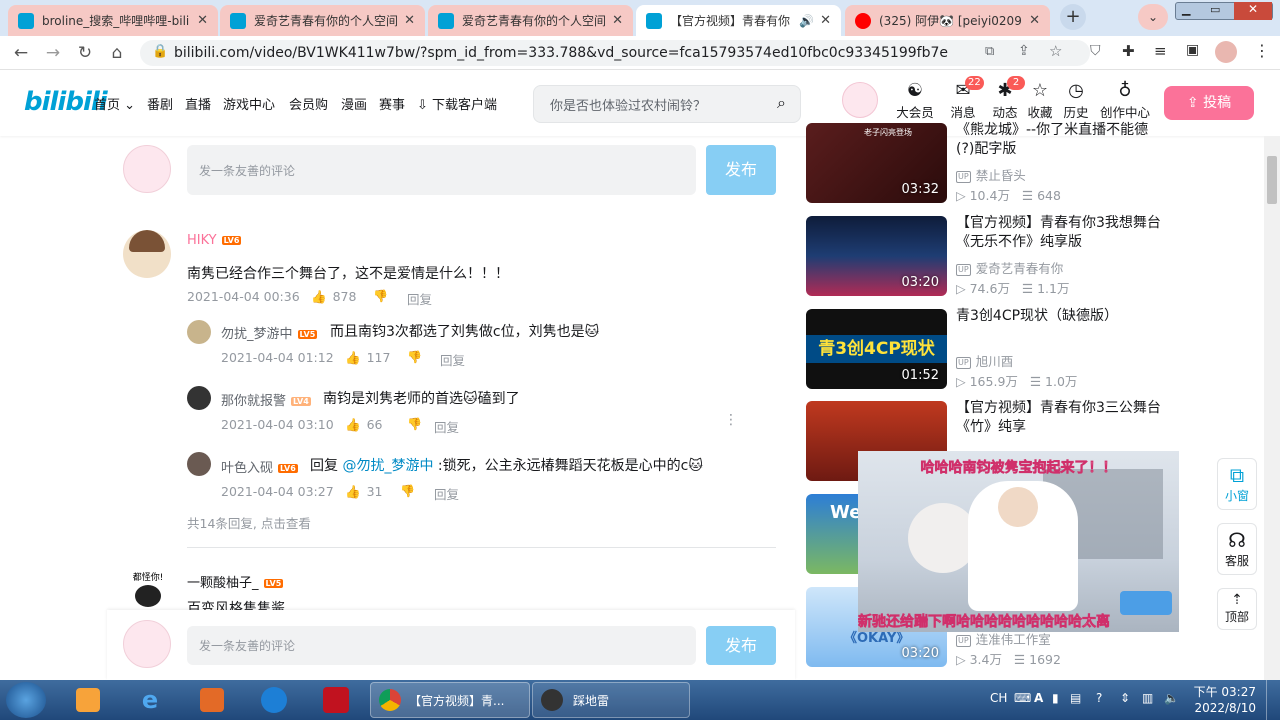  What do you see at coordinates (806, 21) in the screenshot?
I see `audio-playing-icon: 🔊` at bounding box center [806, 21].